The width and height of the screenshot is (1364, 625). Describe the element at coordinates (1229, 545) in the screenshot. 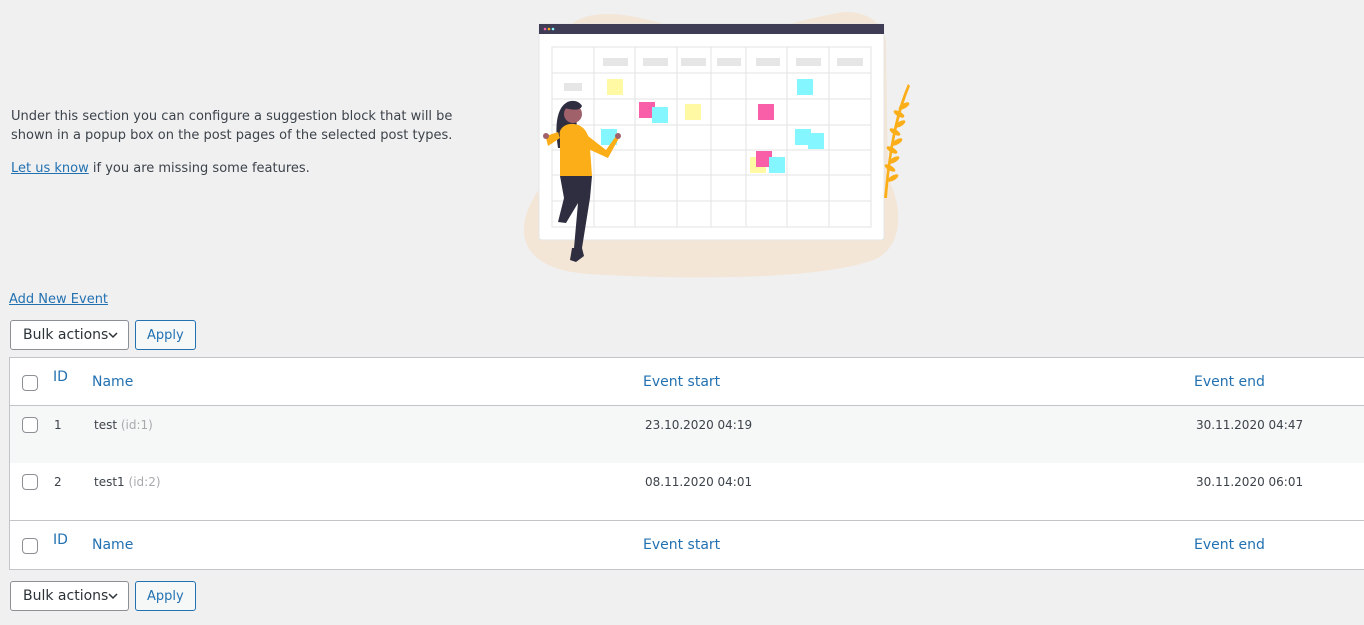

I see `column-footer-event-end: Event end` at that location.